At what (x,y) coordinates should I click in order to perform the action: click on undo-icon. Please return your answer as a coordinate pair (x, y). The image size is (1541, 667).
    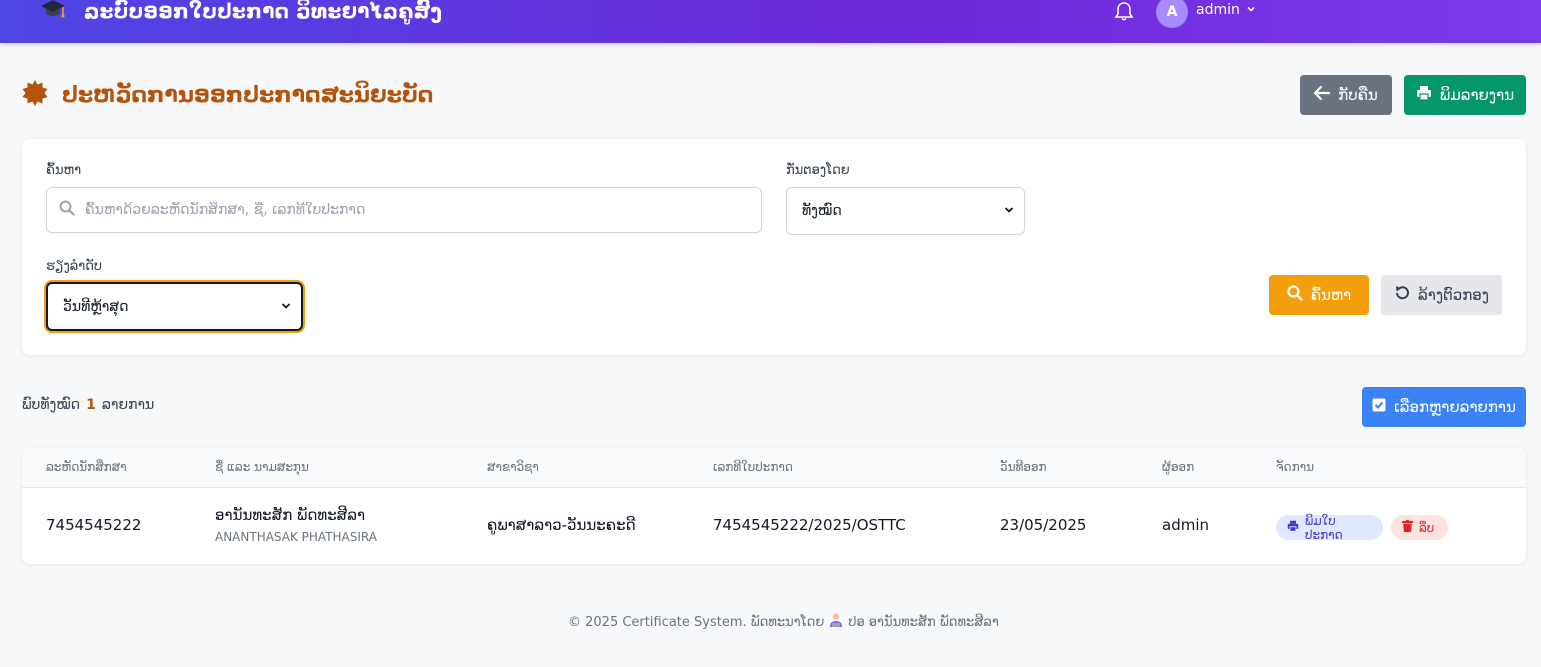
    Looking at the image, I should click on (1402, 295).